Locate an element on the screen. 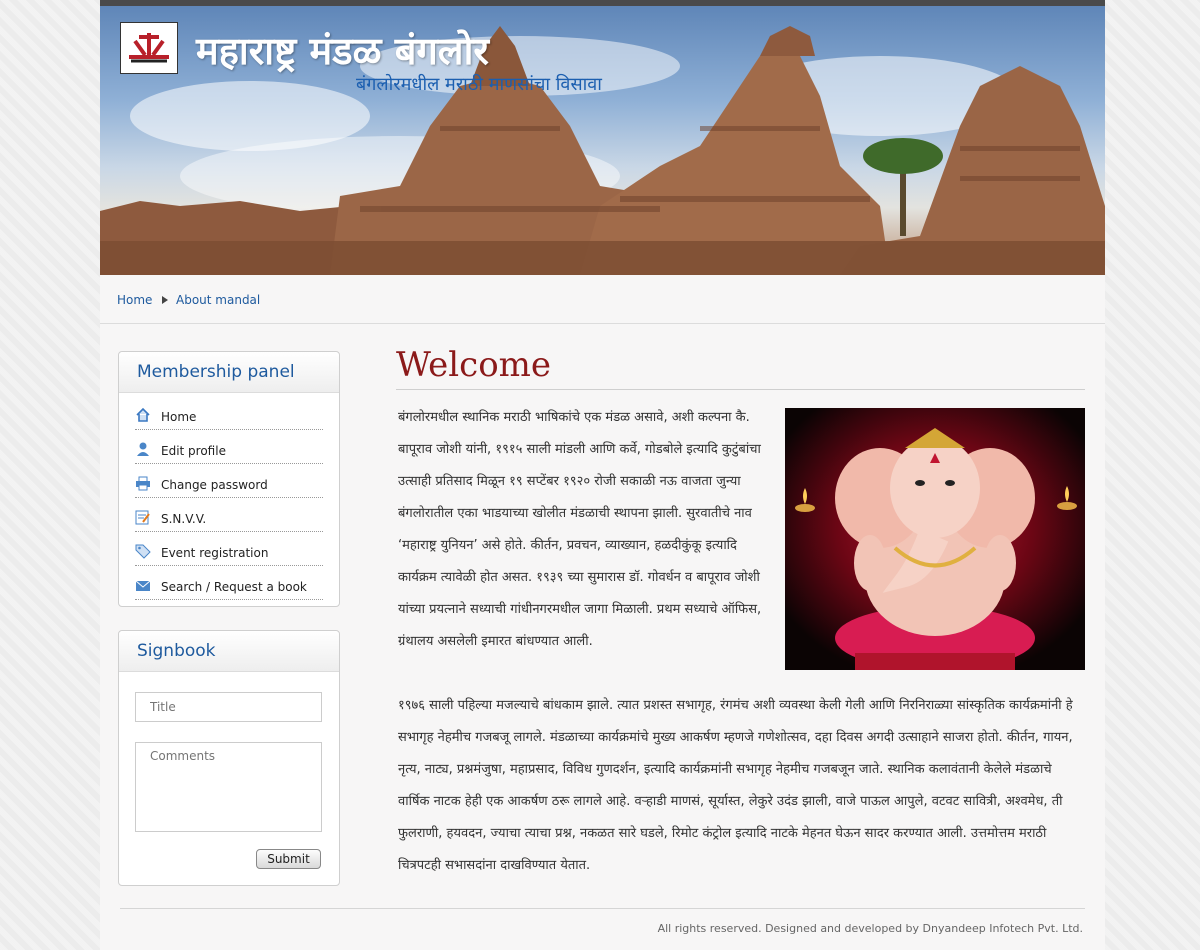 The width and height of the screenshot is (1200, 950). menu-item-label: S.N.V.V. is located at coordinates (184, 519).